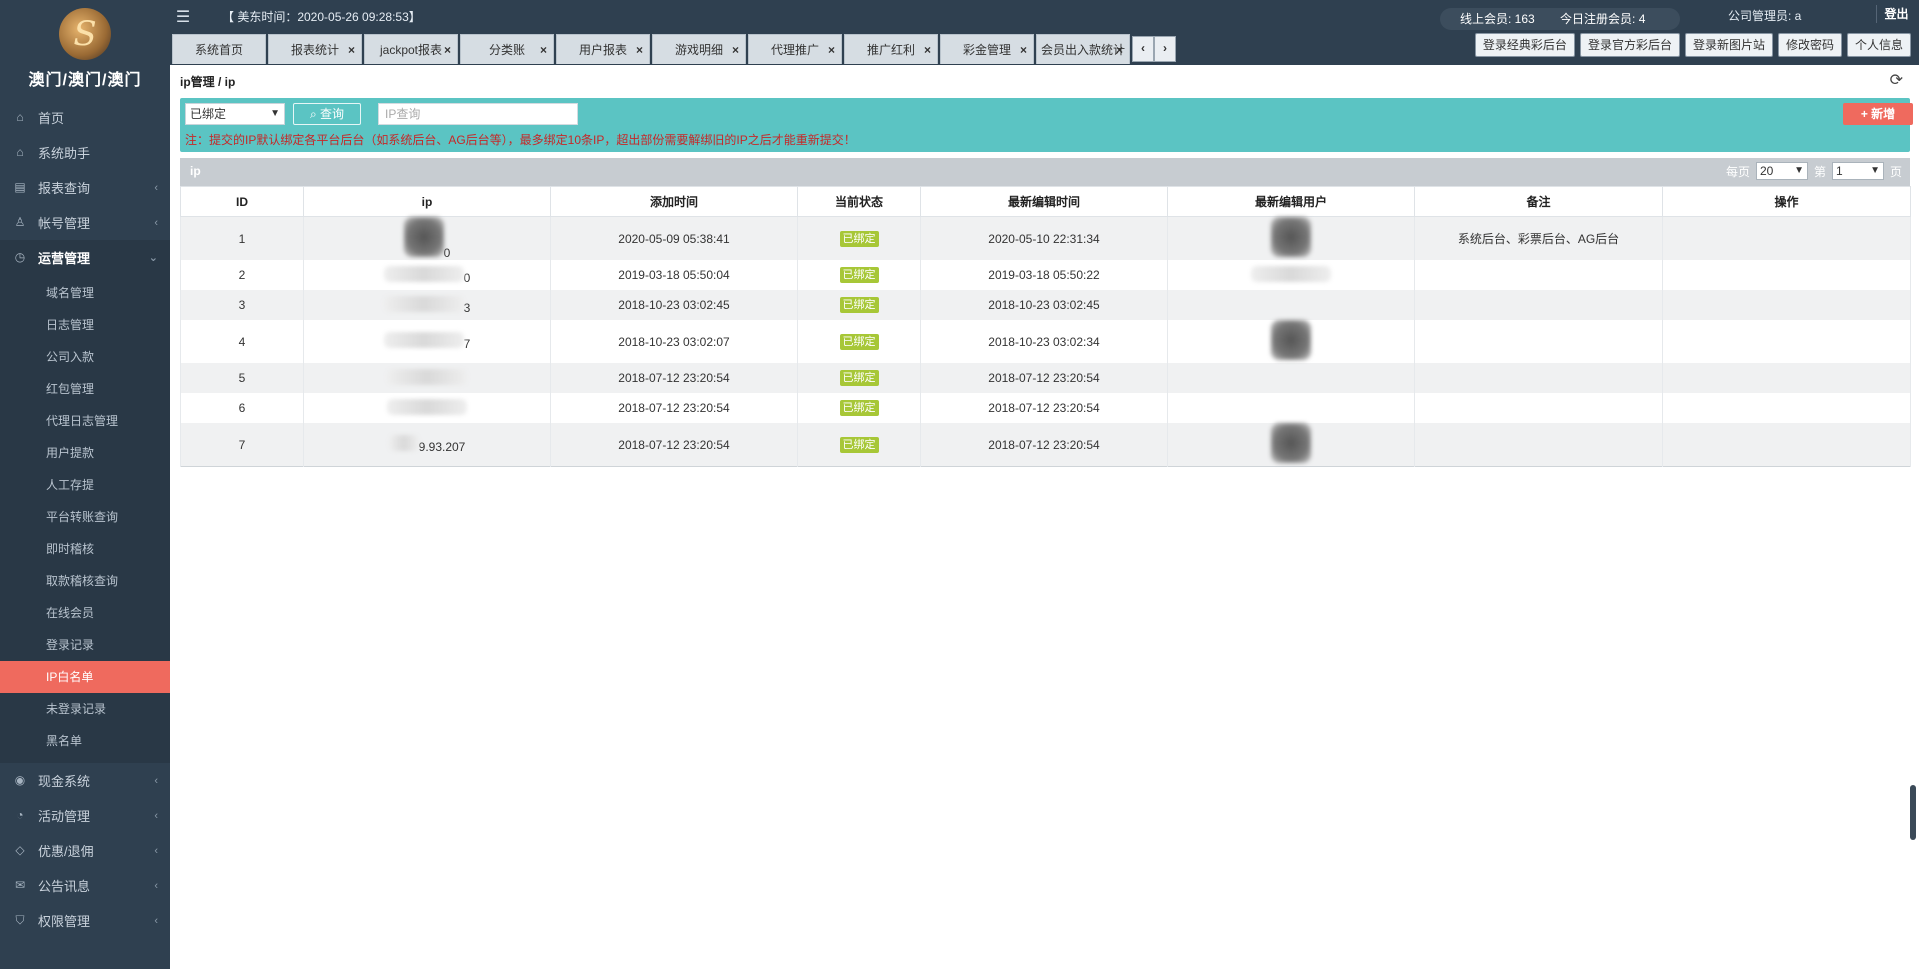  I want to click on sidebar-item-label: 活动管理, so click(64, 816).